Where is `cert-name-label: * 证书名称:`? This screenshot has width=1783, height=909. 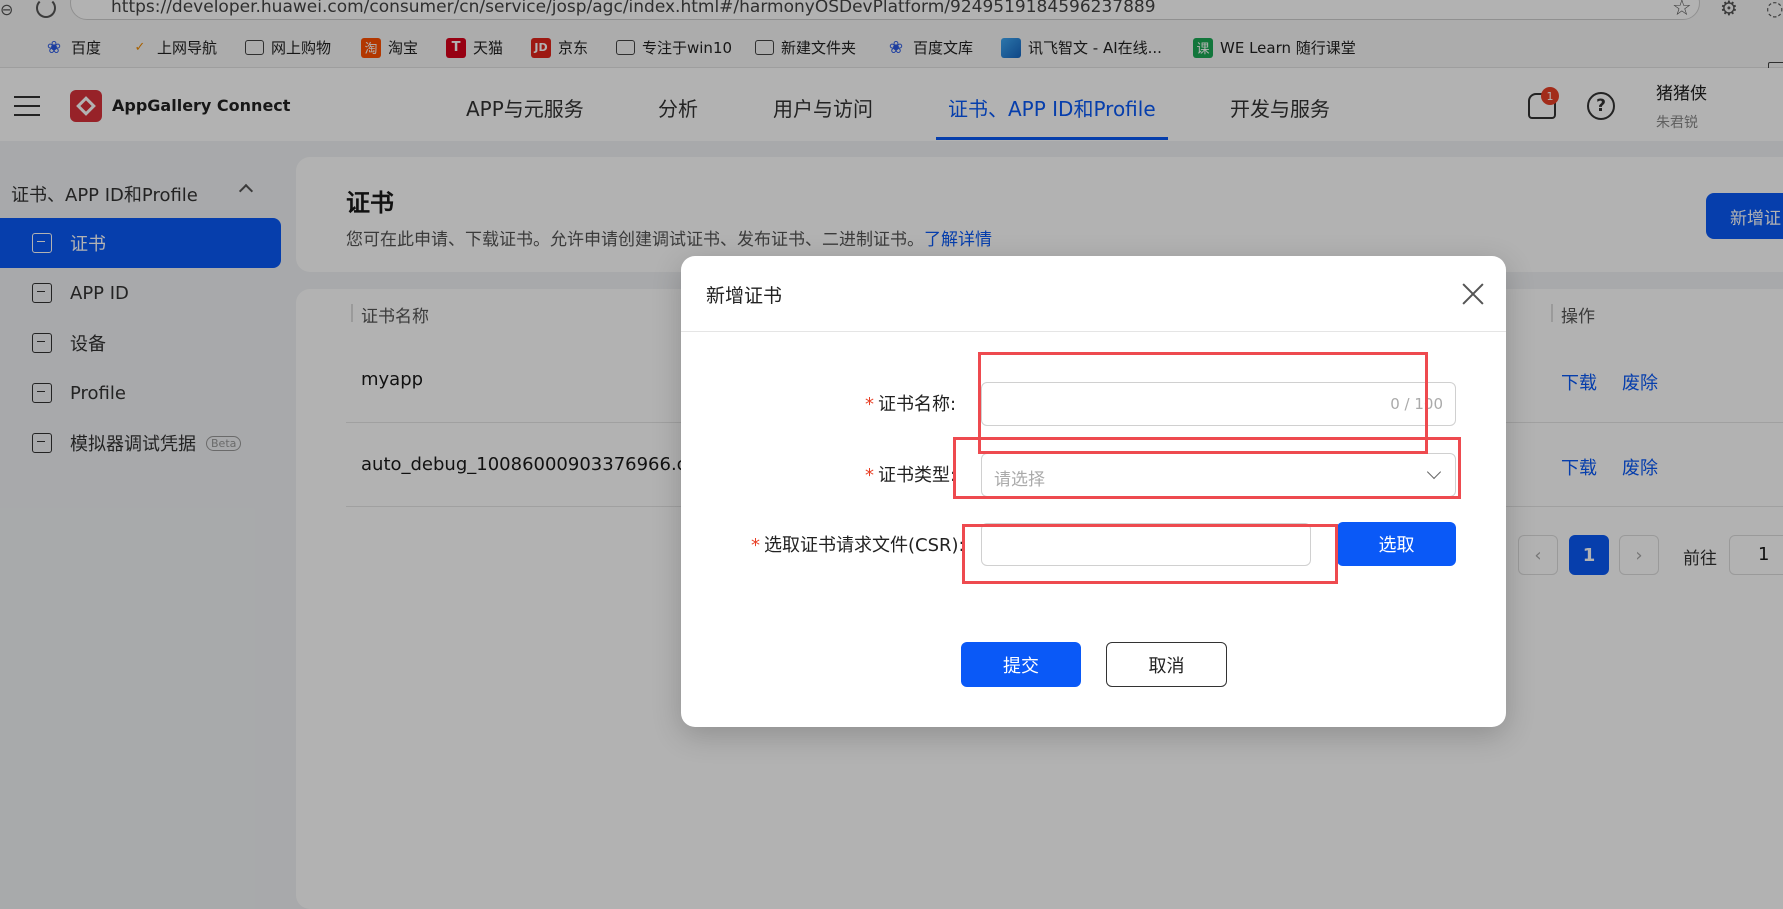
cert-name-label: * 证书名称: is located at coordinates (911, 404).